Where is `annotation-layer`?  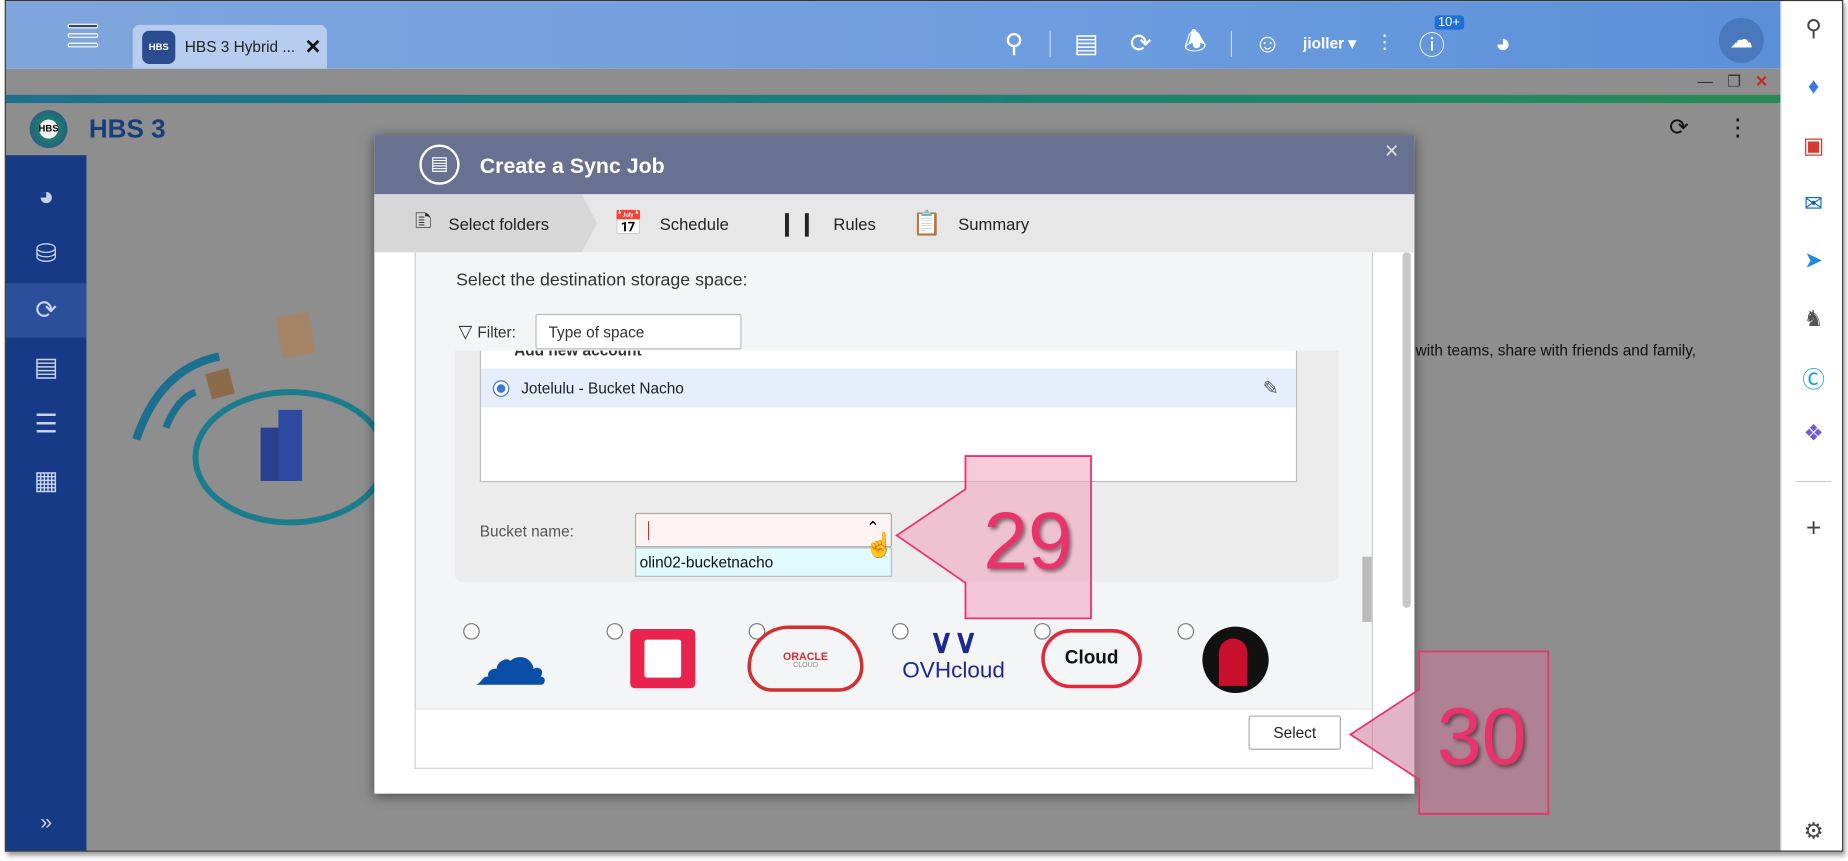
annotation-layer is located at coordinates (1222, 635).